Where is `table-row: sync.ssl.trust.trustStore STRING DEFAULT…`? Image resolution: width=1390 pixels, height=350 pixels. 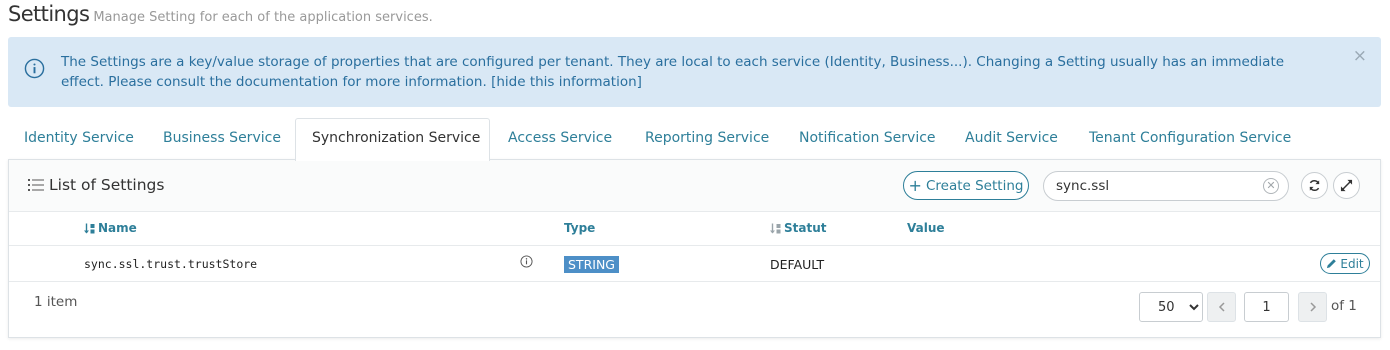 table-row: sync.ssl.trust.trustStore STRING DEFAULT… is located at coordinates (694, 264).